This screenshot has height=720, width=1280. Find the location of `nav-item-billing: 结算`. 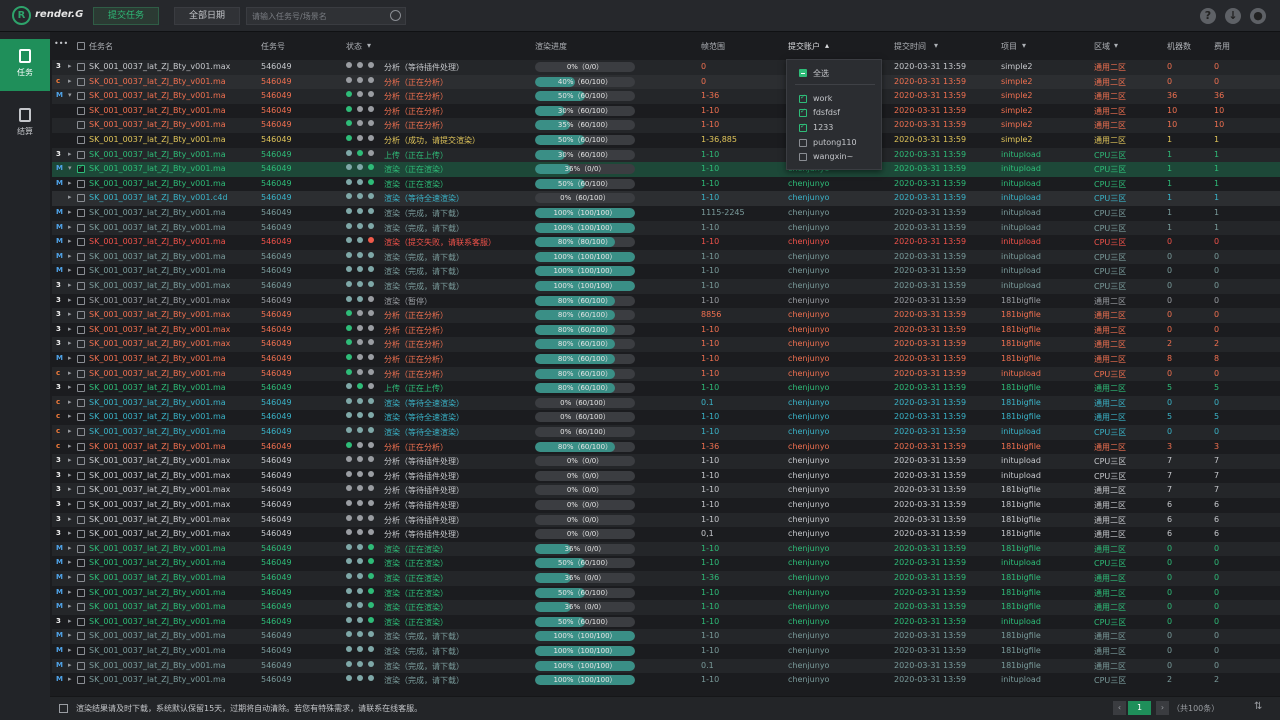

nav-item-billing: 结算 is located at coordinates (25, 124).